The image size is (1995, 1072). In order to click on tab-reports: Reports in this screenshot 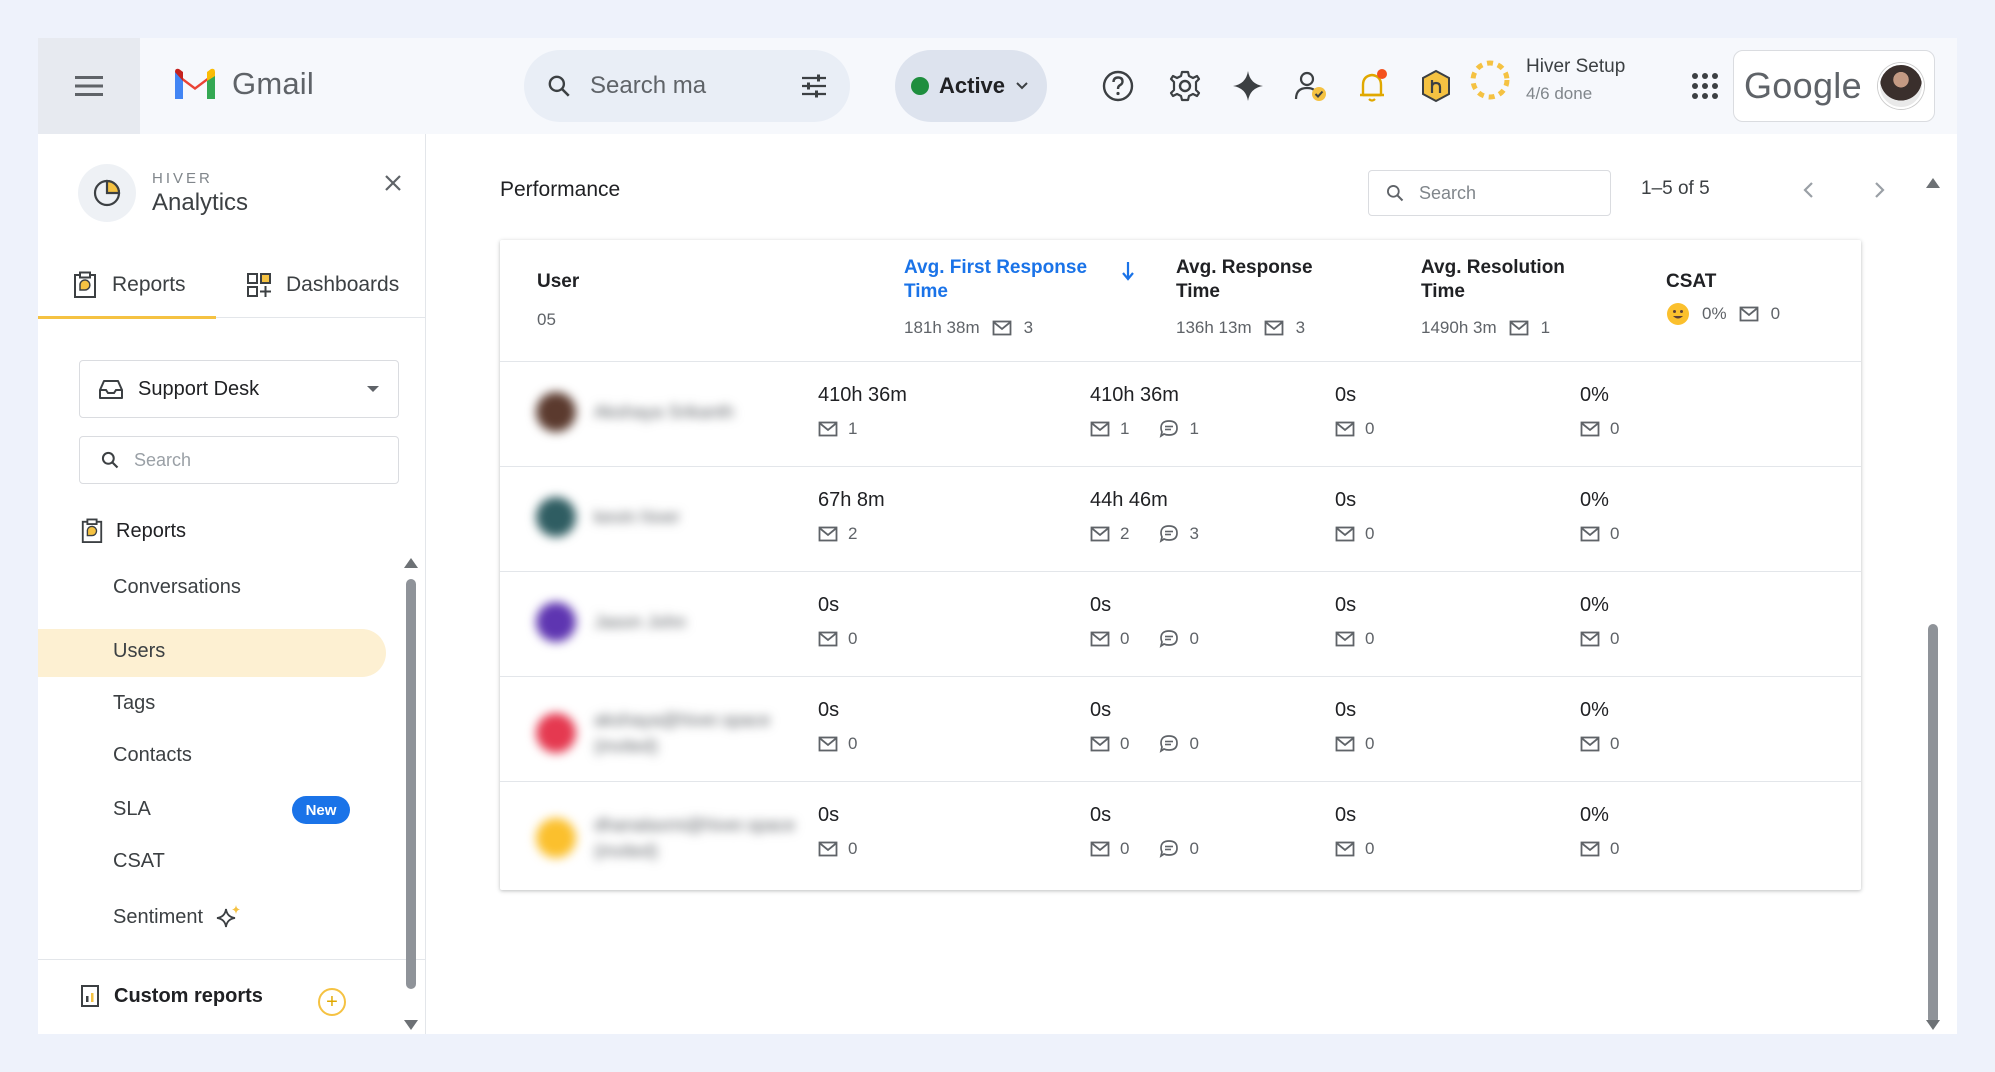, I will do `click(126, 285)`.